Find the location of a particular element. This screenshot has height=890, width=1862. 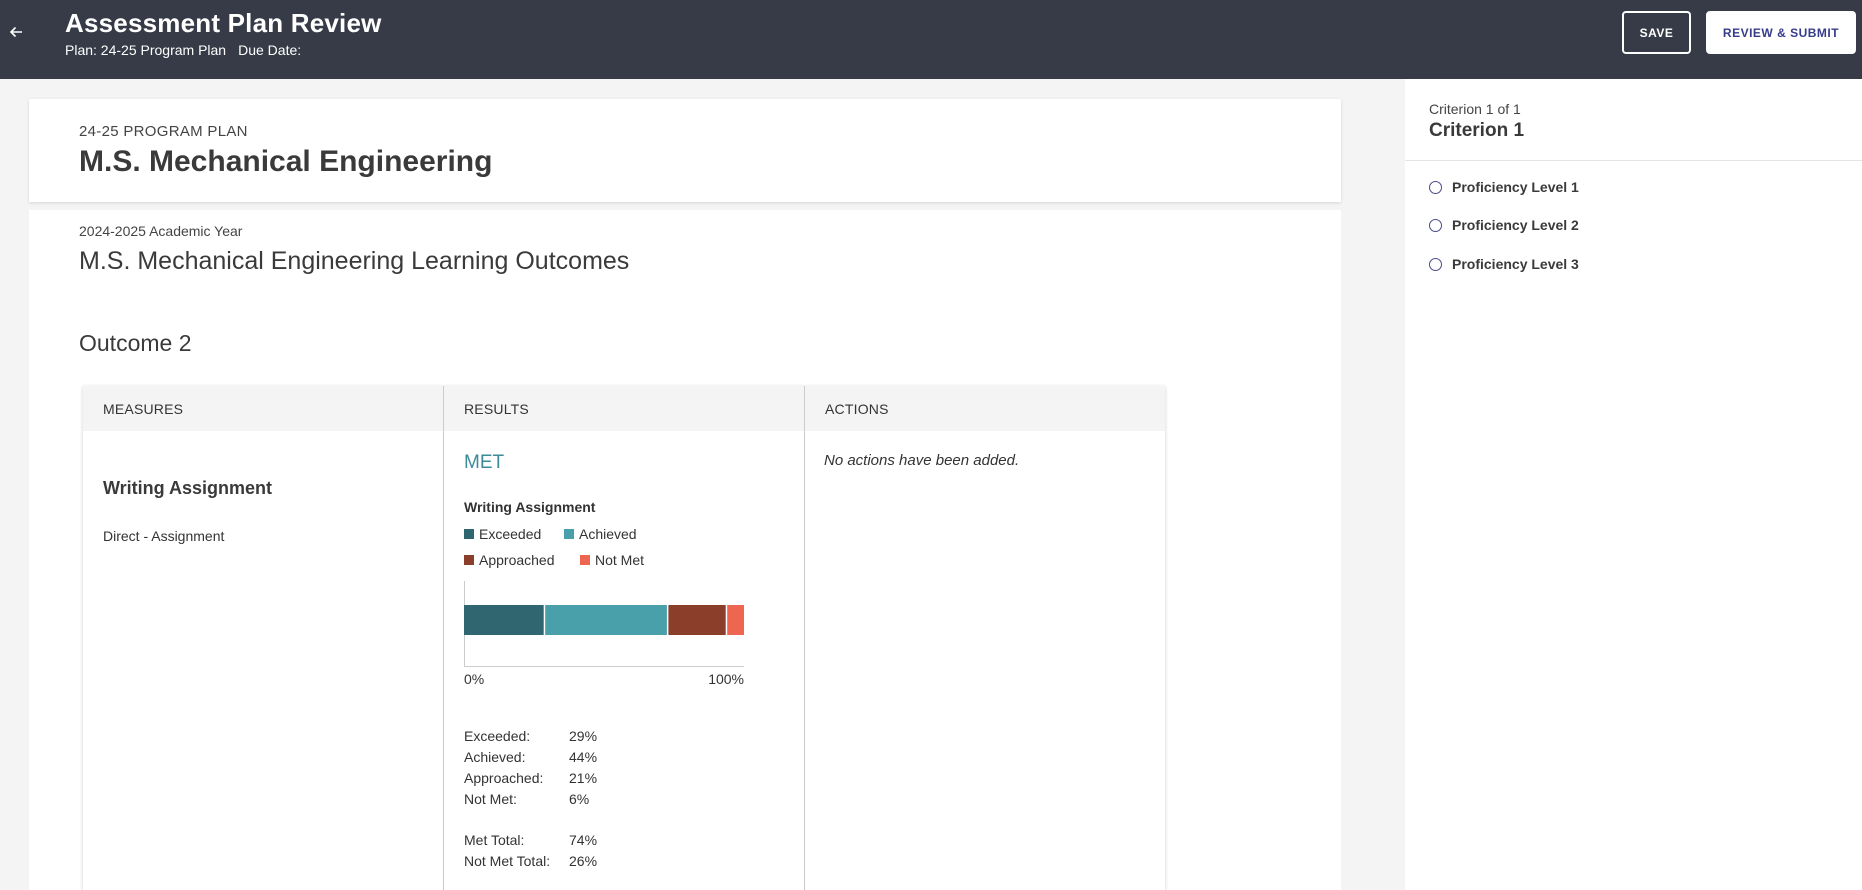

stat-value: 6% is located at coordinates (579, 799).